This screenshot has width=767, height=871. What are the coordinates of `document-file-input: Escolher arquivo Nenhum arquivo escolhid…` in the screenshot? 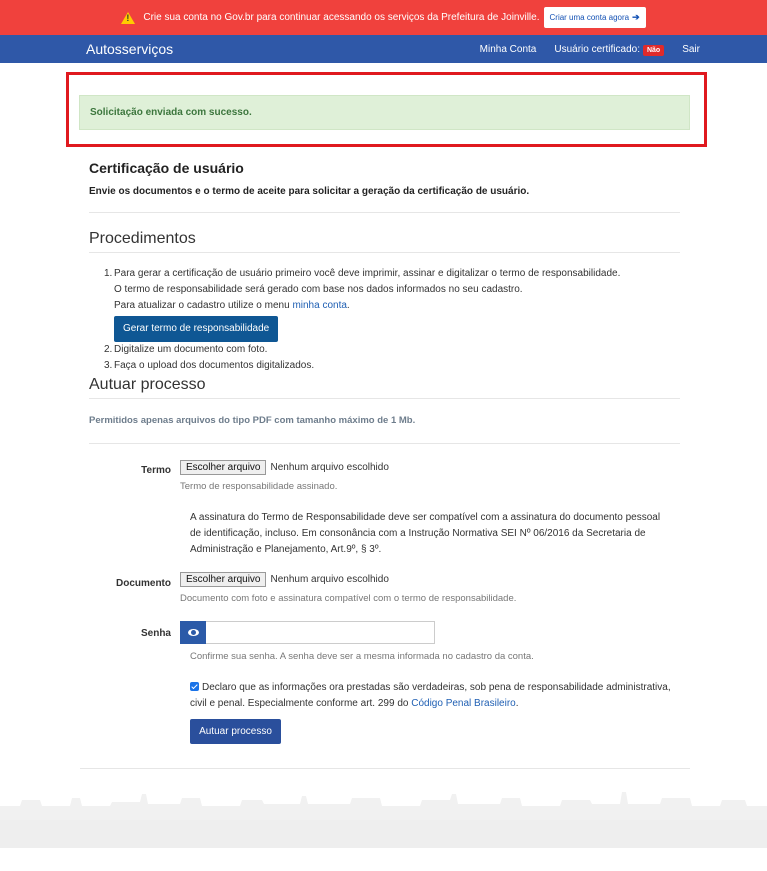 It's located at (284, 579).